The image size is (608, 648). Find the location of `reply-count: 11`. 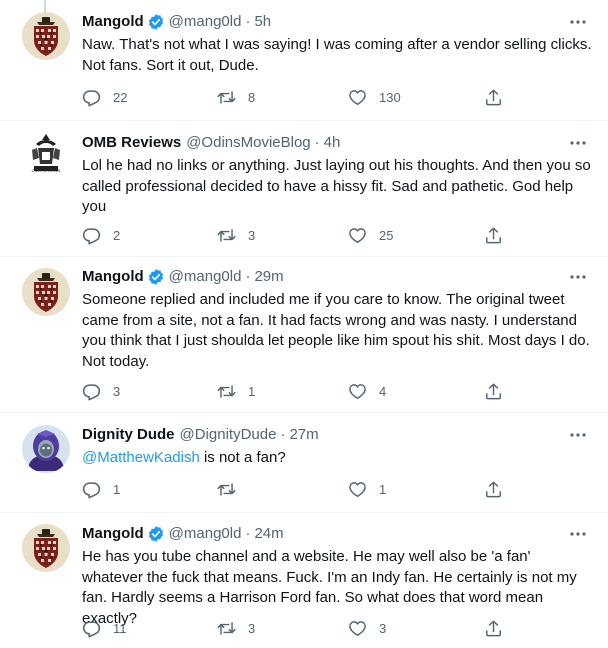

reply-count: 11 is located at coordinates (120, 628).